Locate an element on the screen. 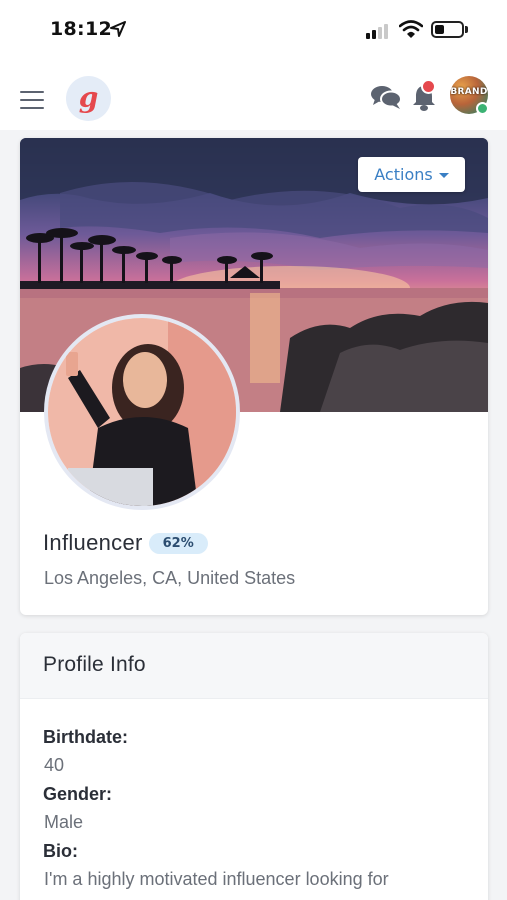  profile-info-title: Profile Info is located at coordinates (94, 664).